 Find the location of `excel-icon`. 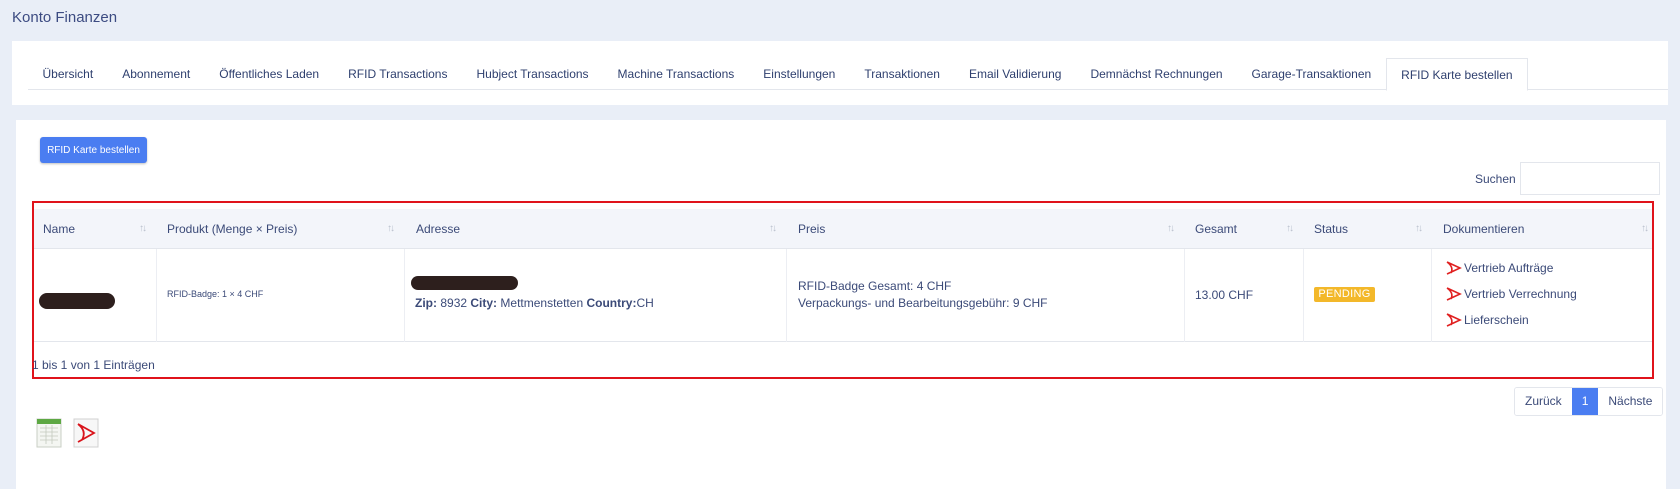

excel-icon is located at coordinates (49, 433).